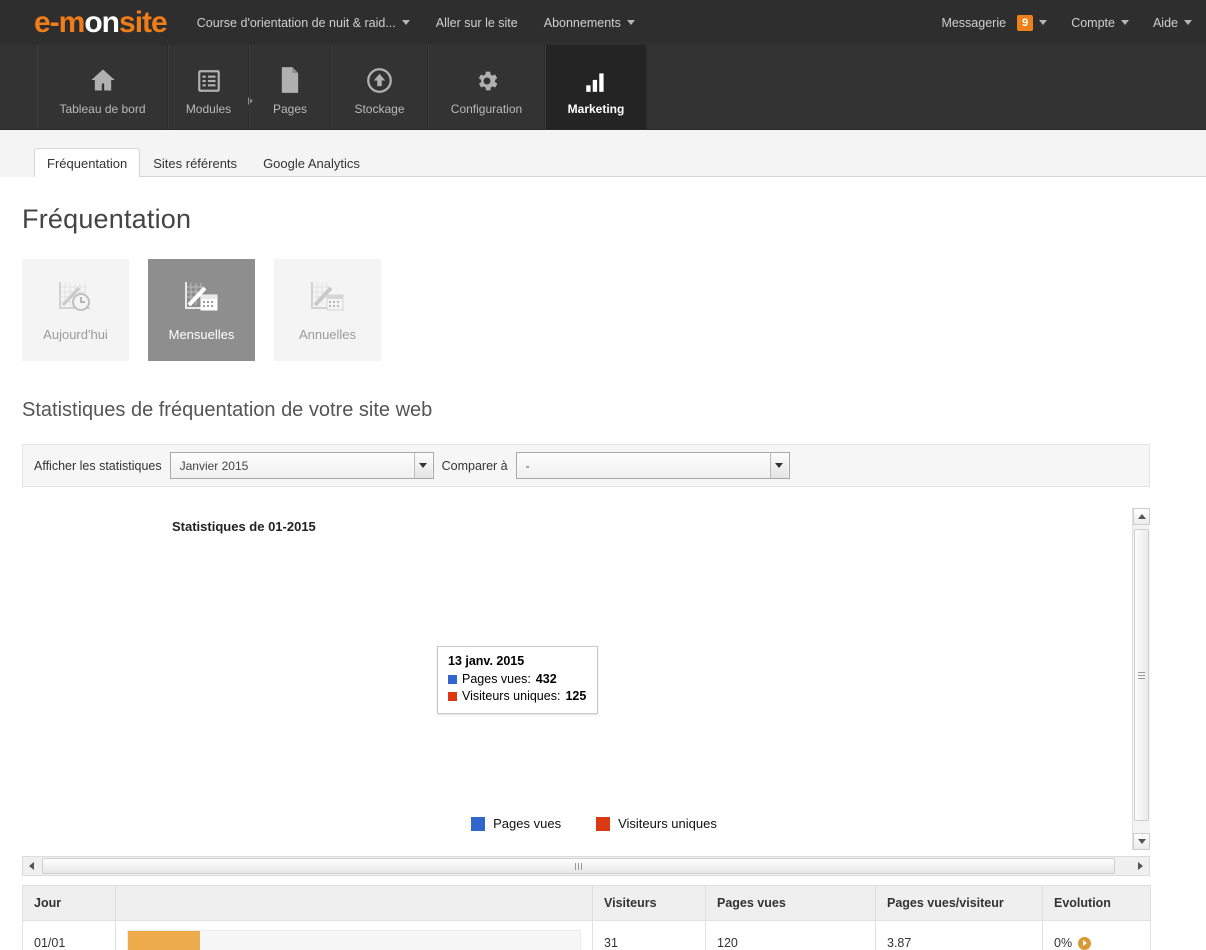 The height and width of the screenshot is (950, 1206). I want to click on period-card-aujourdhui: Aujourd'hui, so click(75, 310).